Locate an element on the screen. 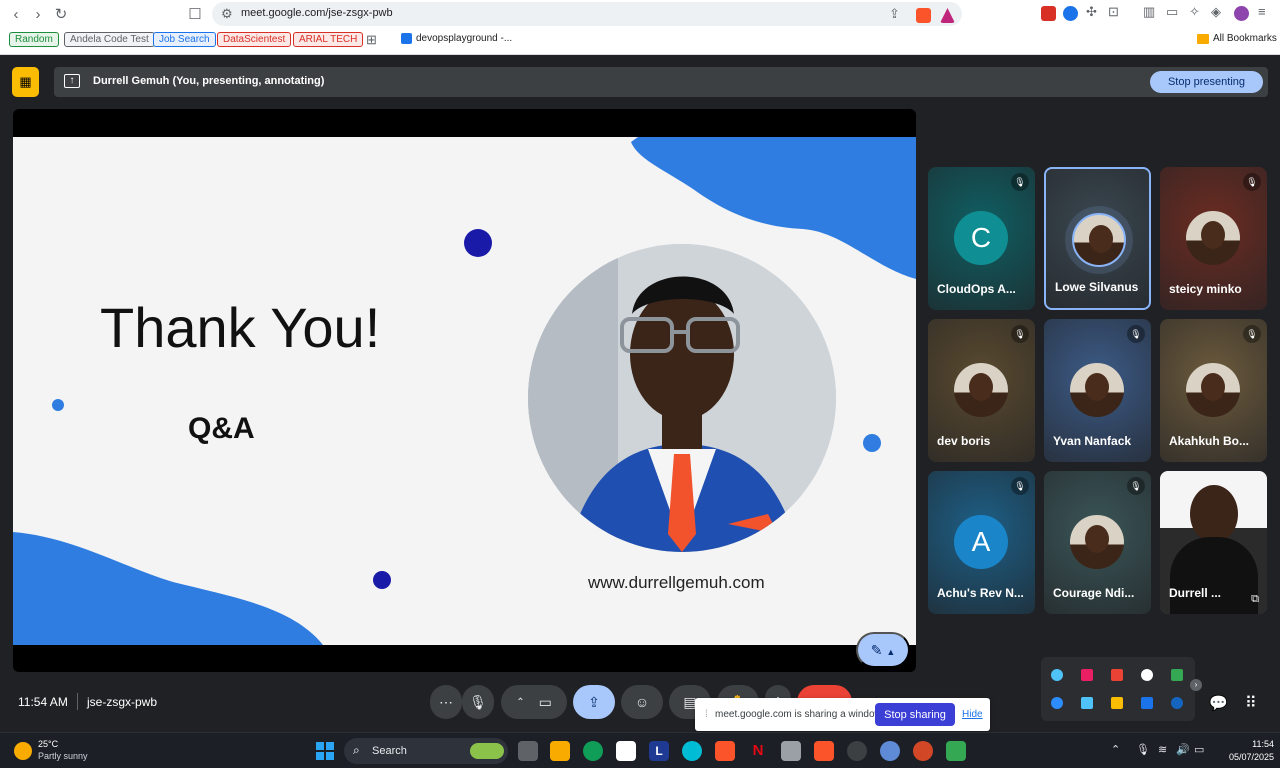 This screenshot has height=768, width=1280. bookmark-star-icon: ☐ is located at coordinates (195, 14).